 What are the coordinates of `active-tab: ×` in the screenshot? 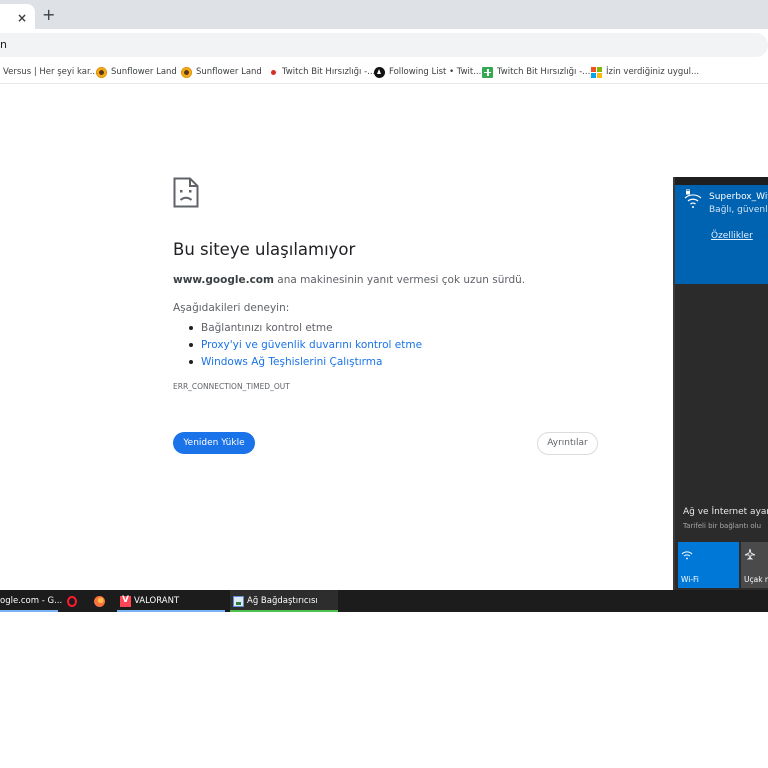 It's located at (17, 16).